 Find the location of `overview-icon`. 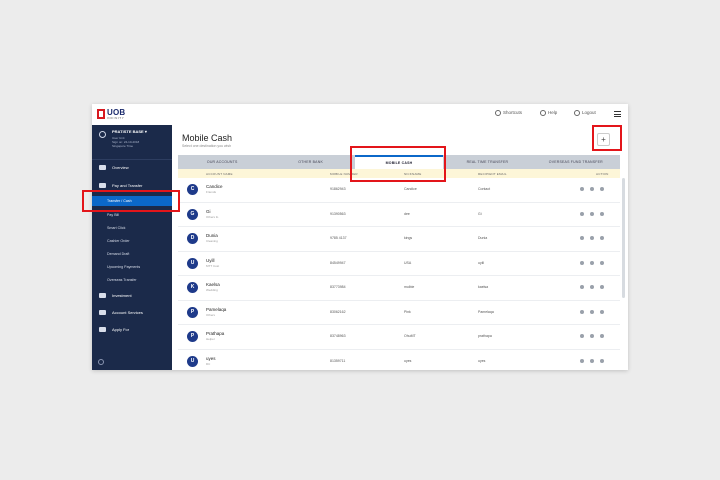

overview-icon is located at coordinates (102, 167).